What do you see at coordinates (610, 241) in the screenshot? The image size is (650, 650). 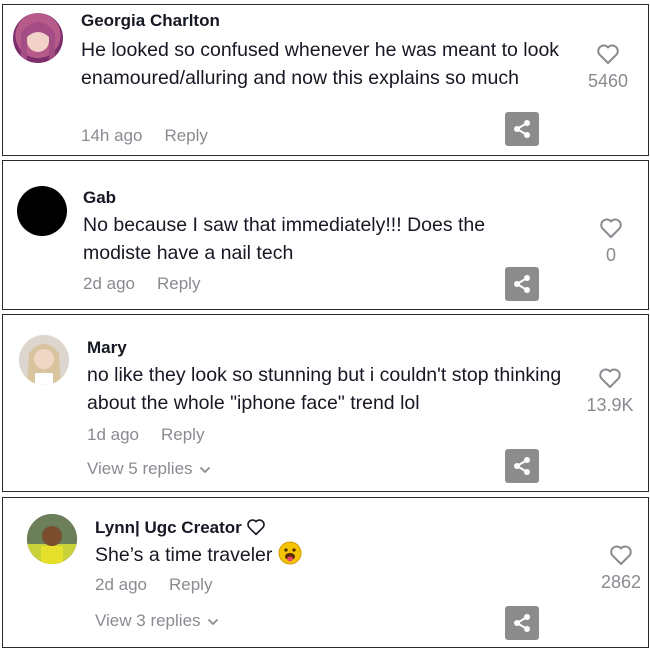 I see `like-button: 0` at bounding box center [610, 241].